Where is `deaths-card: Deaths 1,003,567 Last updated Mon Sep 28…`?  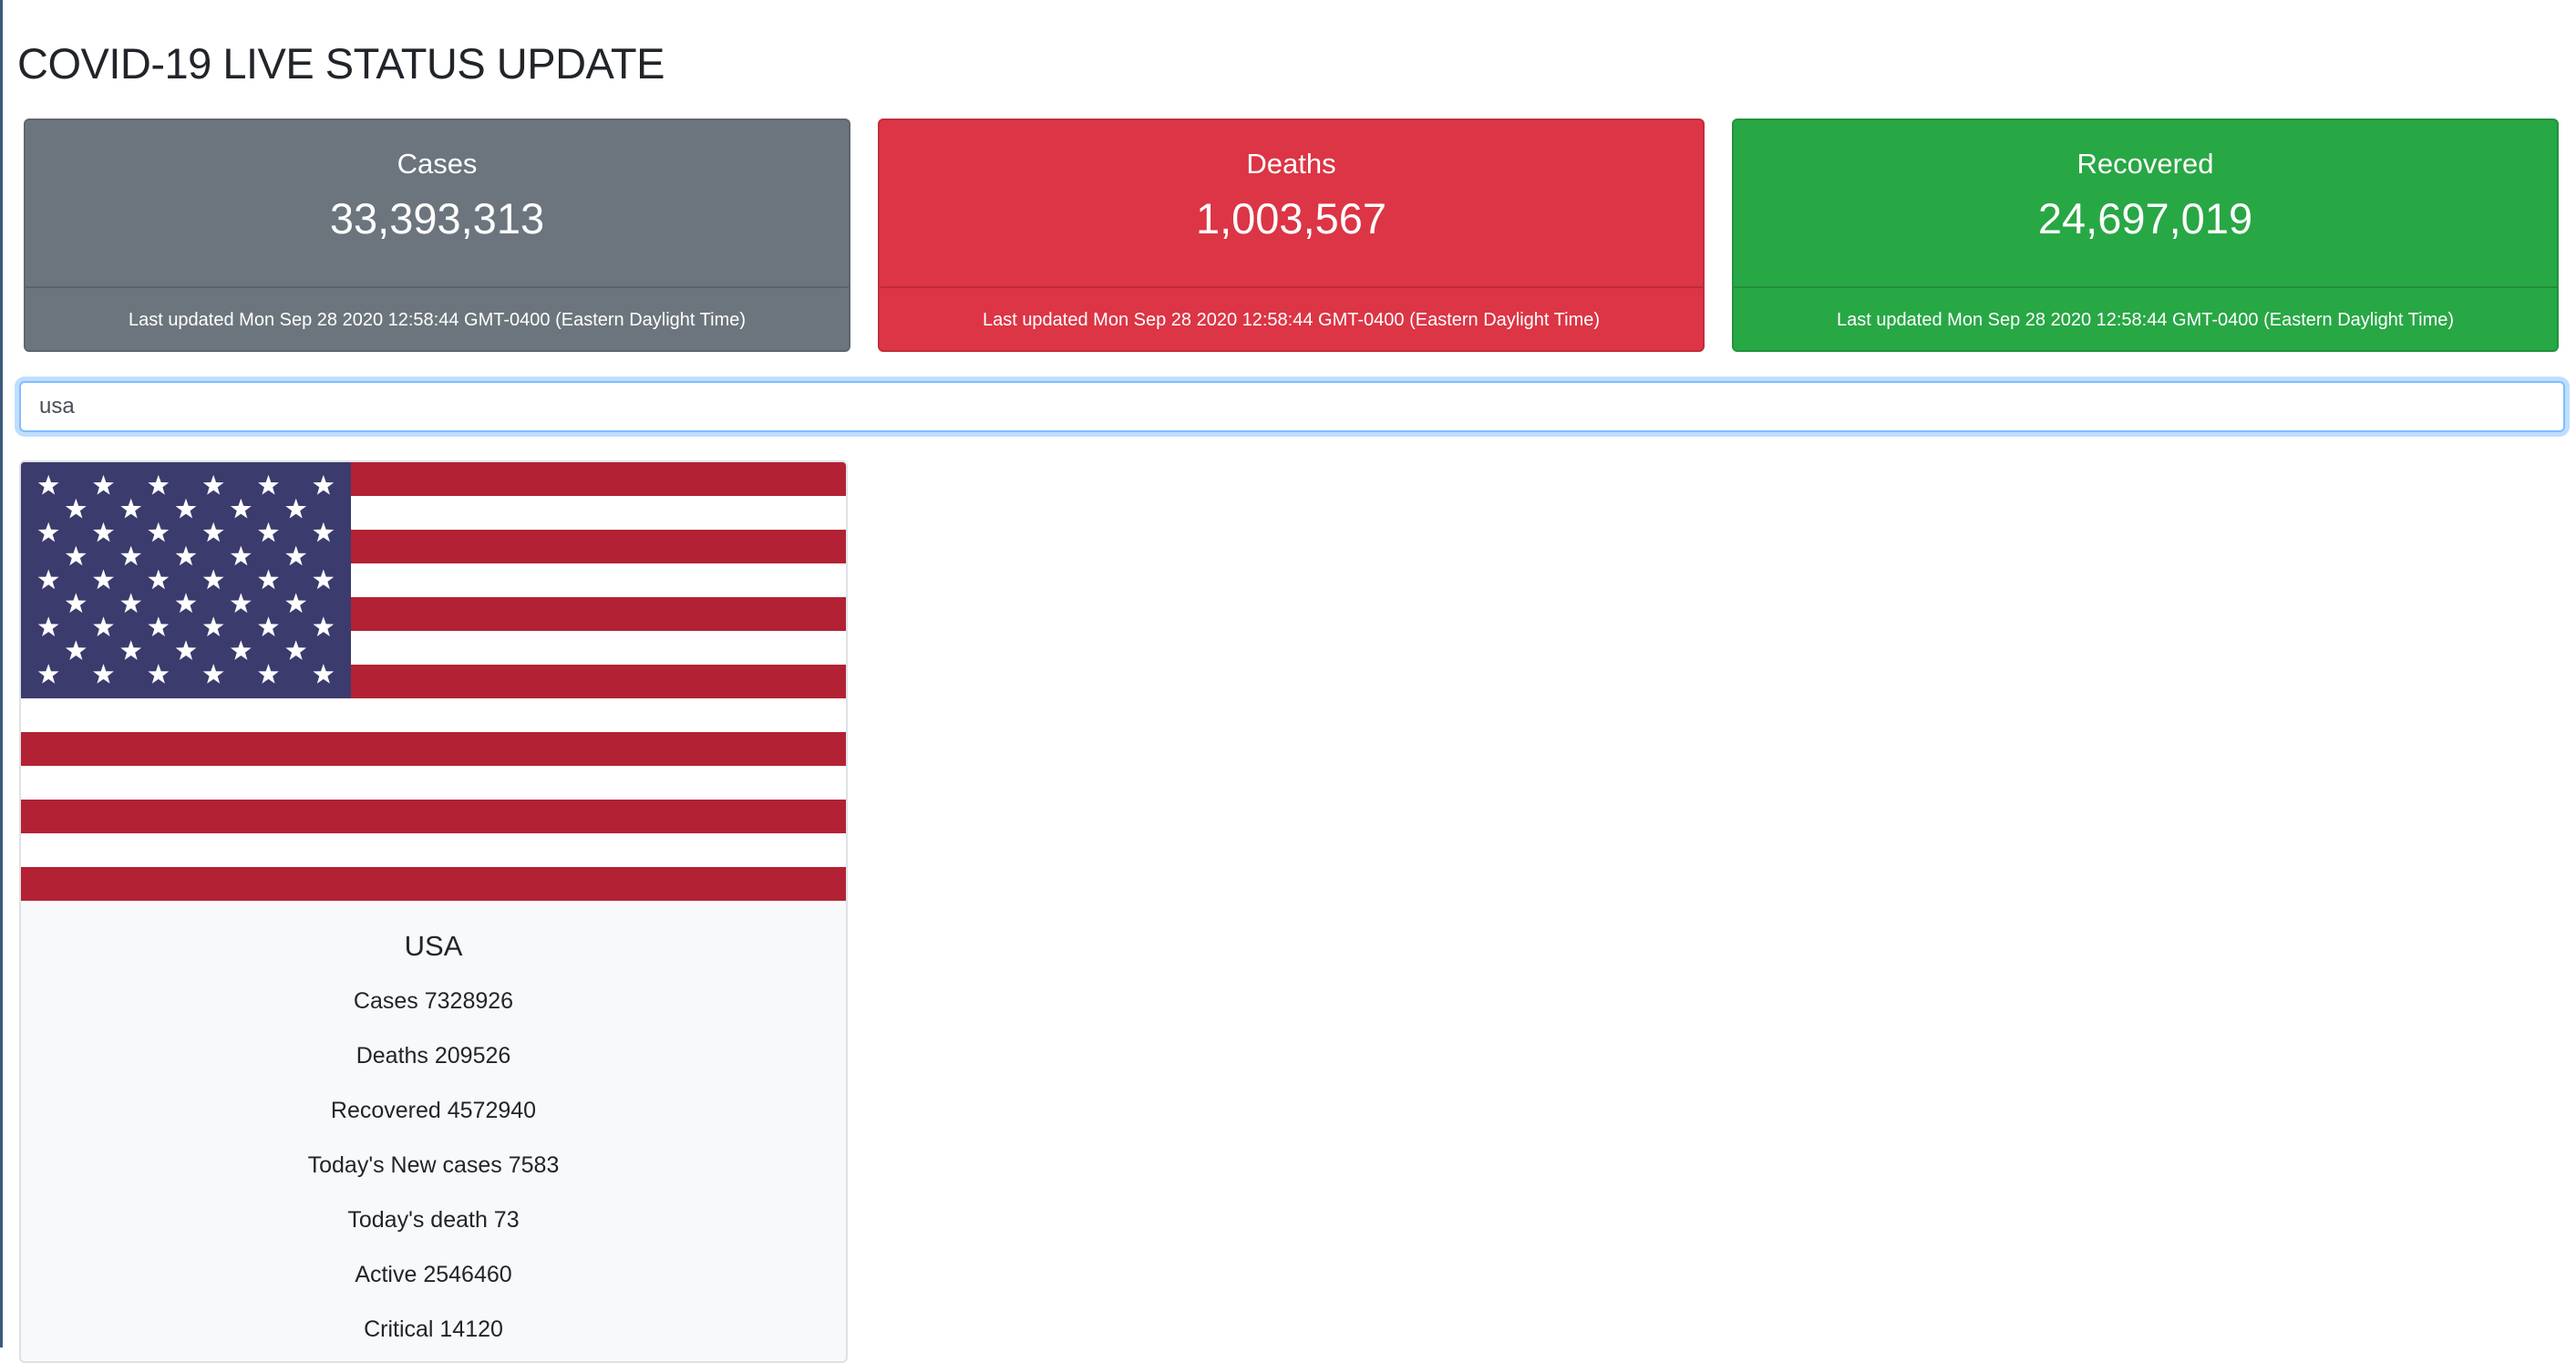 deaths-card: Deaths 1,003,567 Last updated Mon Sep 28… is located at coordinates (1291, 235).